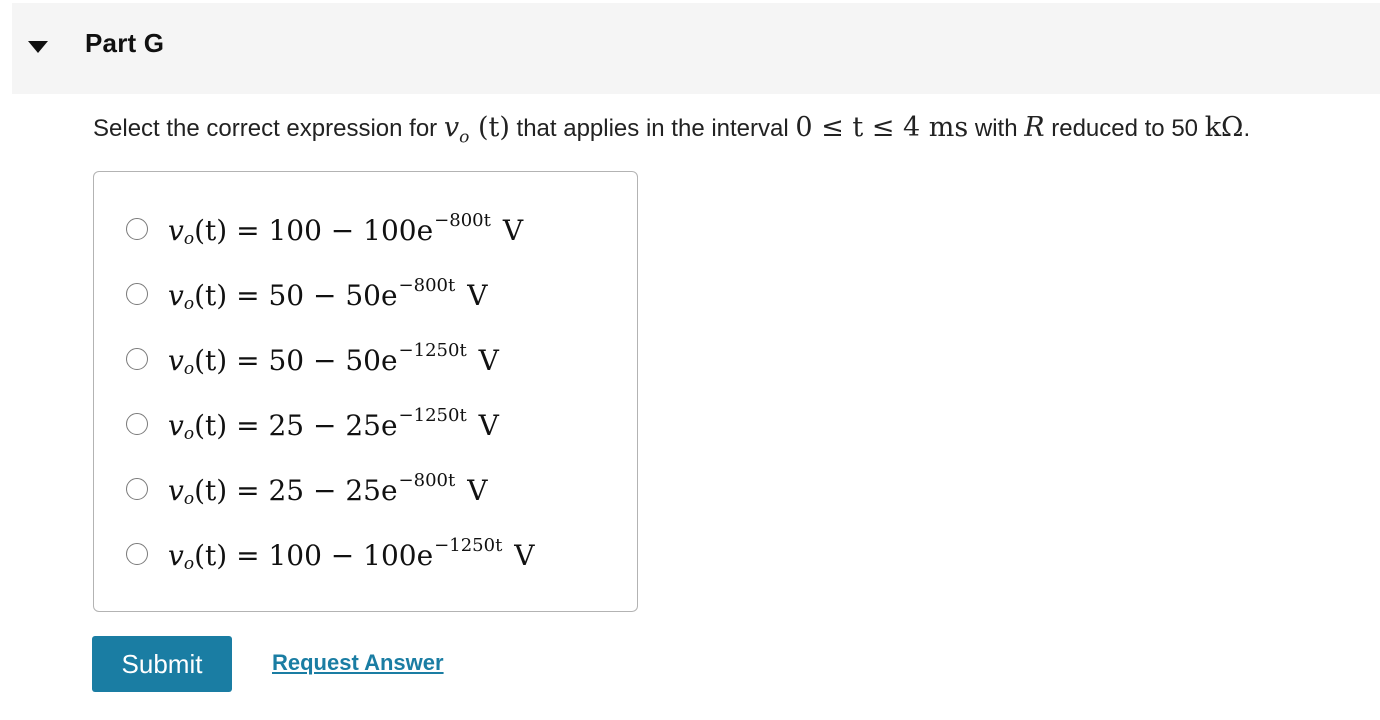 The height and width of the screenshot is (720, 1380). Describe the element at coordinates (346, 229) in the screenshot. I see `option-expression: vo(t) = 100 − 100e−800t V` at that location.